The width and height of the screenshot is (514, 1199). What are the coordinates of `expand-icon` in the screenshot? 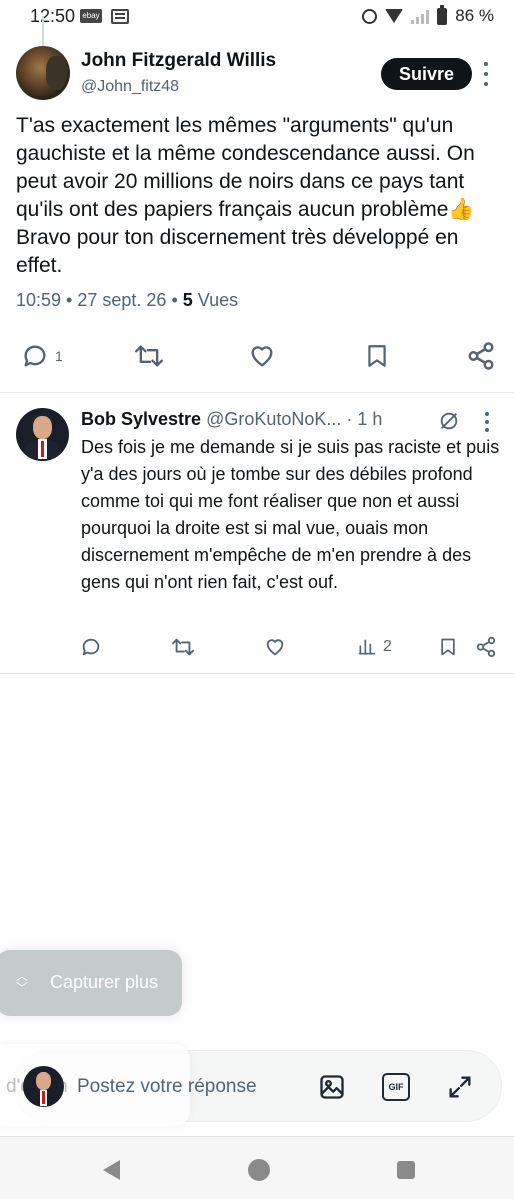 It's located at (460, 1087).